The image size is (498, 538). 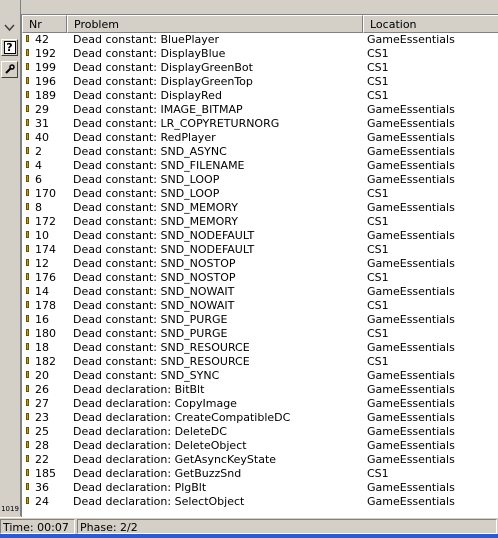 I want to click on table-row: 192 Dead constant: DisplayBlue CS1, so click(x=260, y=54).